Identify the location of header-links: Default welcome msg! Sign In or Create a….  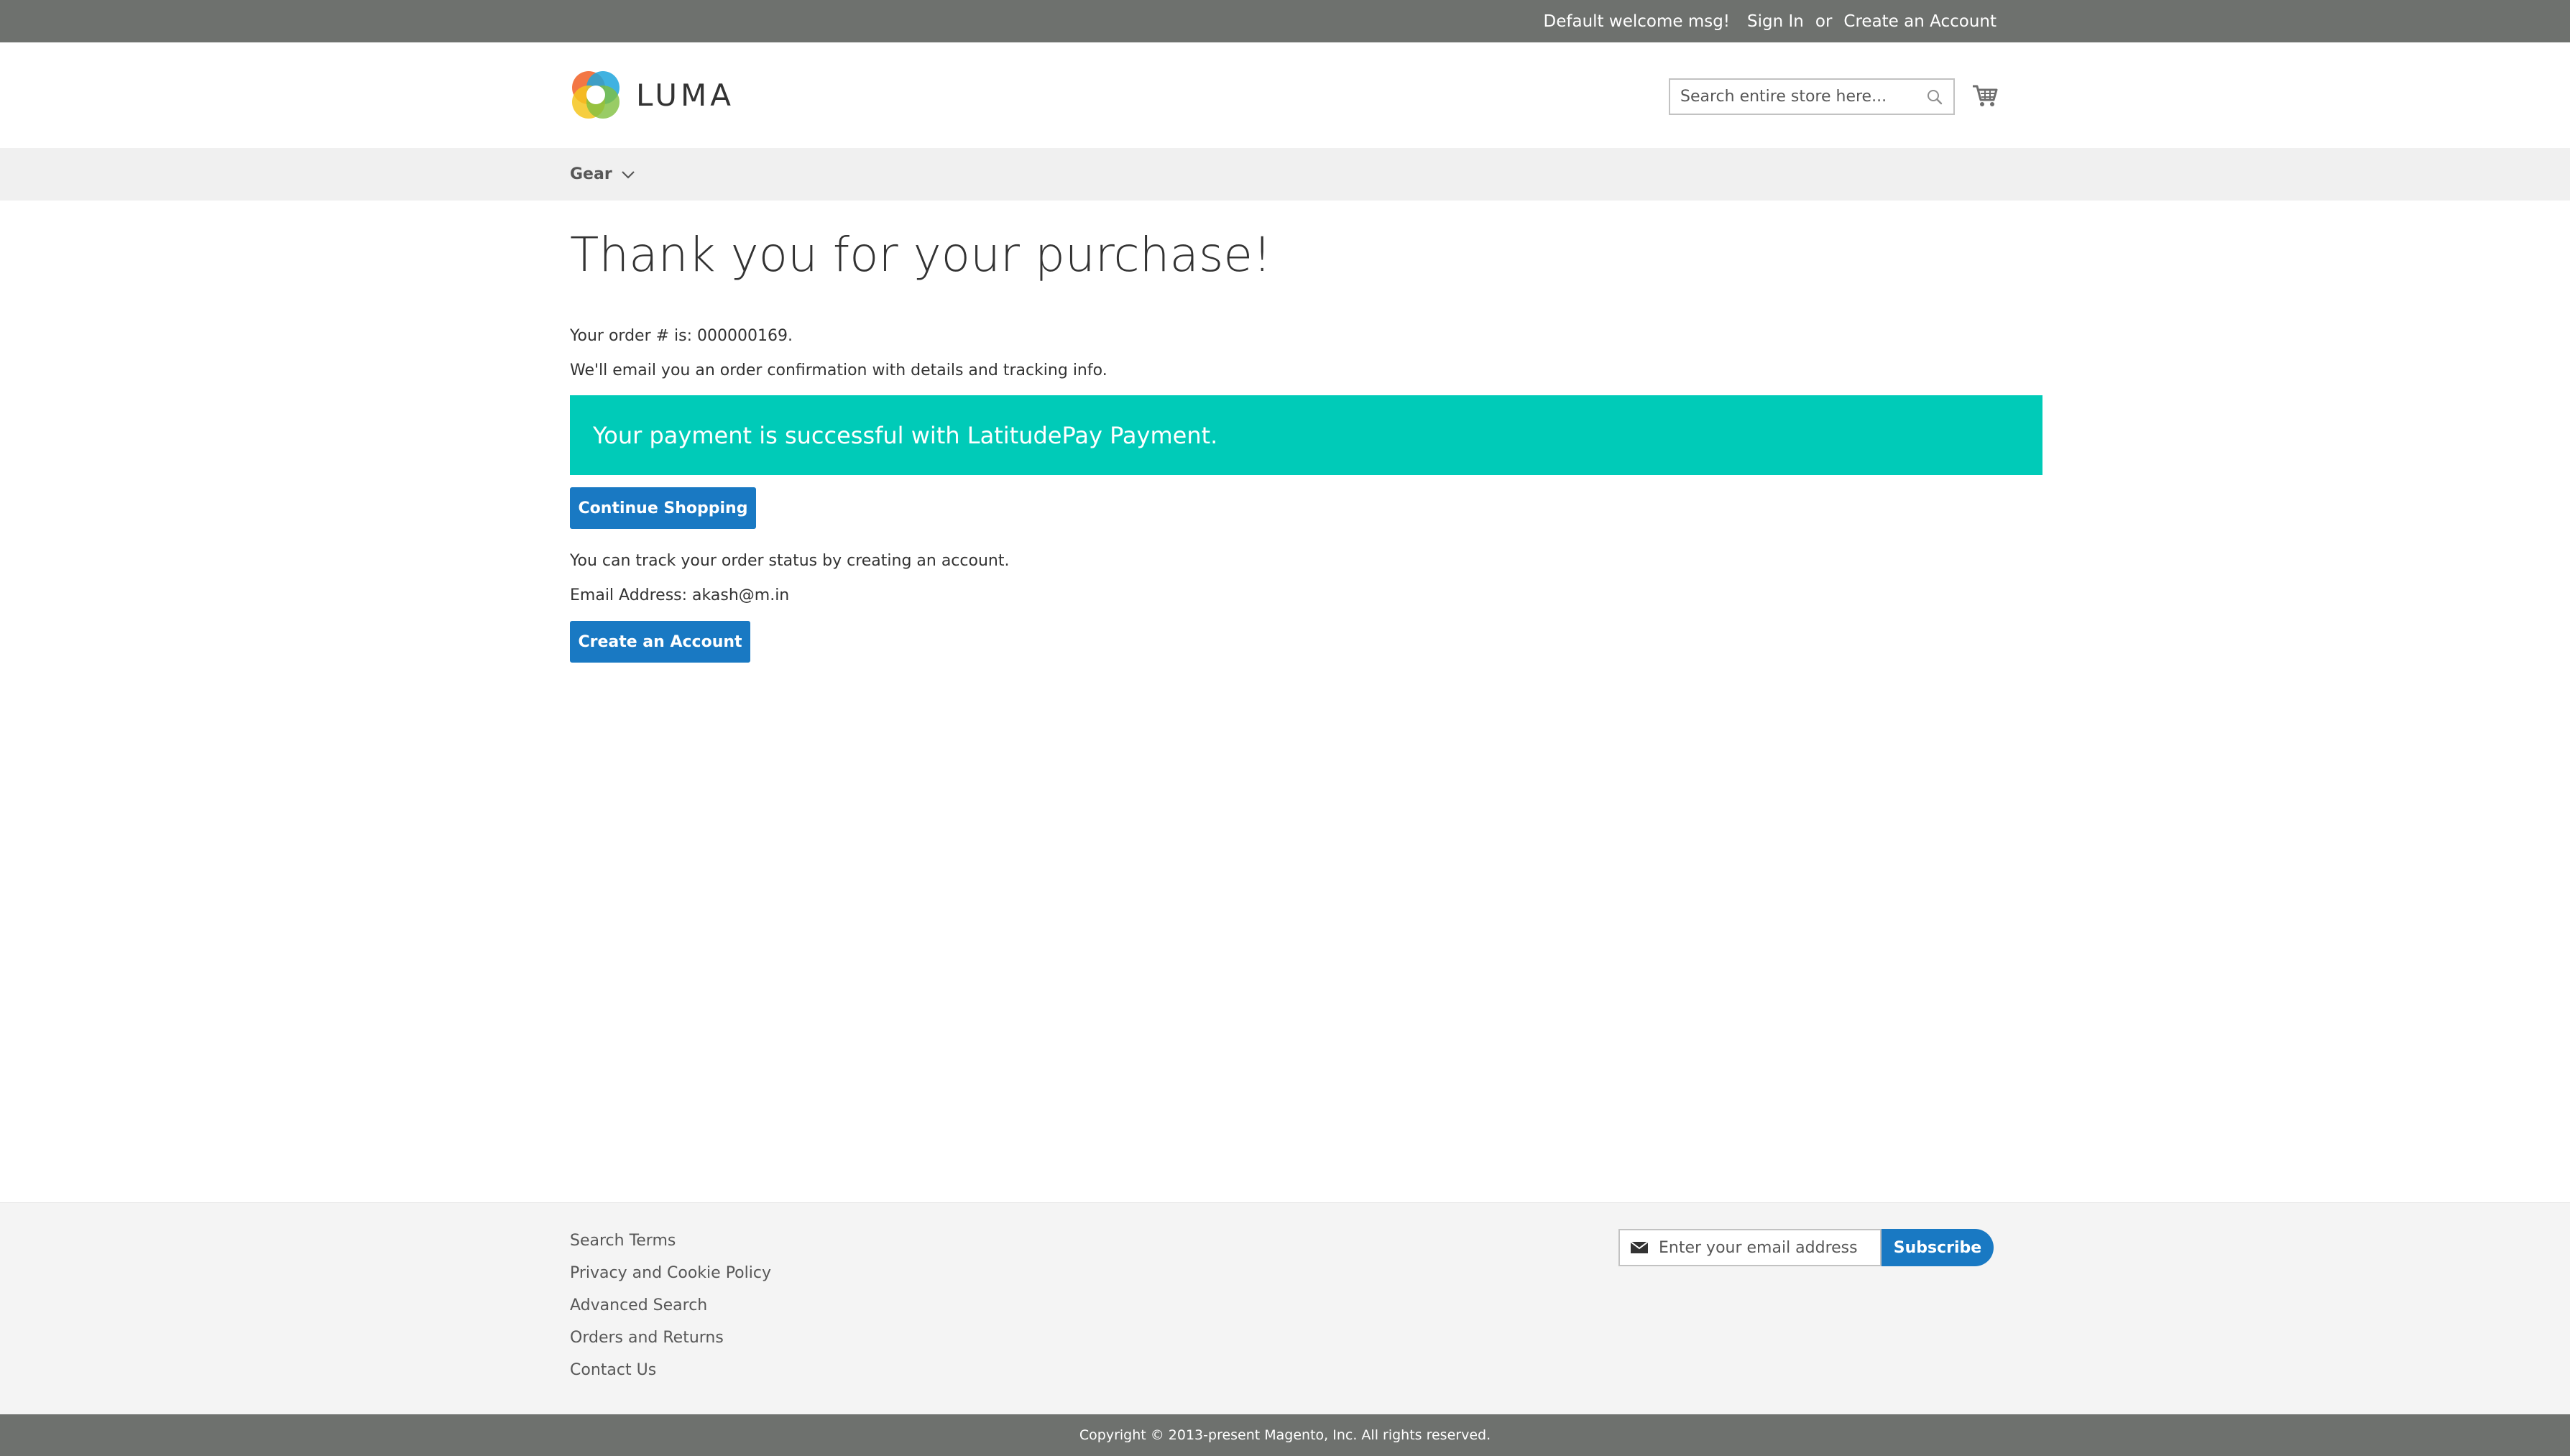
(1770, 21).